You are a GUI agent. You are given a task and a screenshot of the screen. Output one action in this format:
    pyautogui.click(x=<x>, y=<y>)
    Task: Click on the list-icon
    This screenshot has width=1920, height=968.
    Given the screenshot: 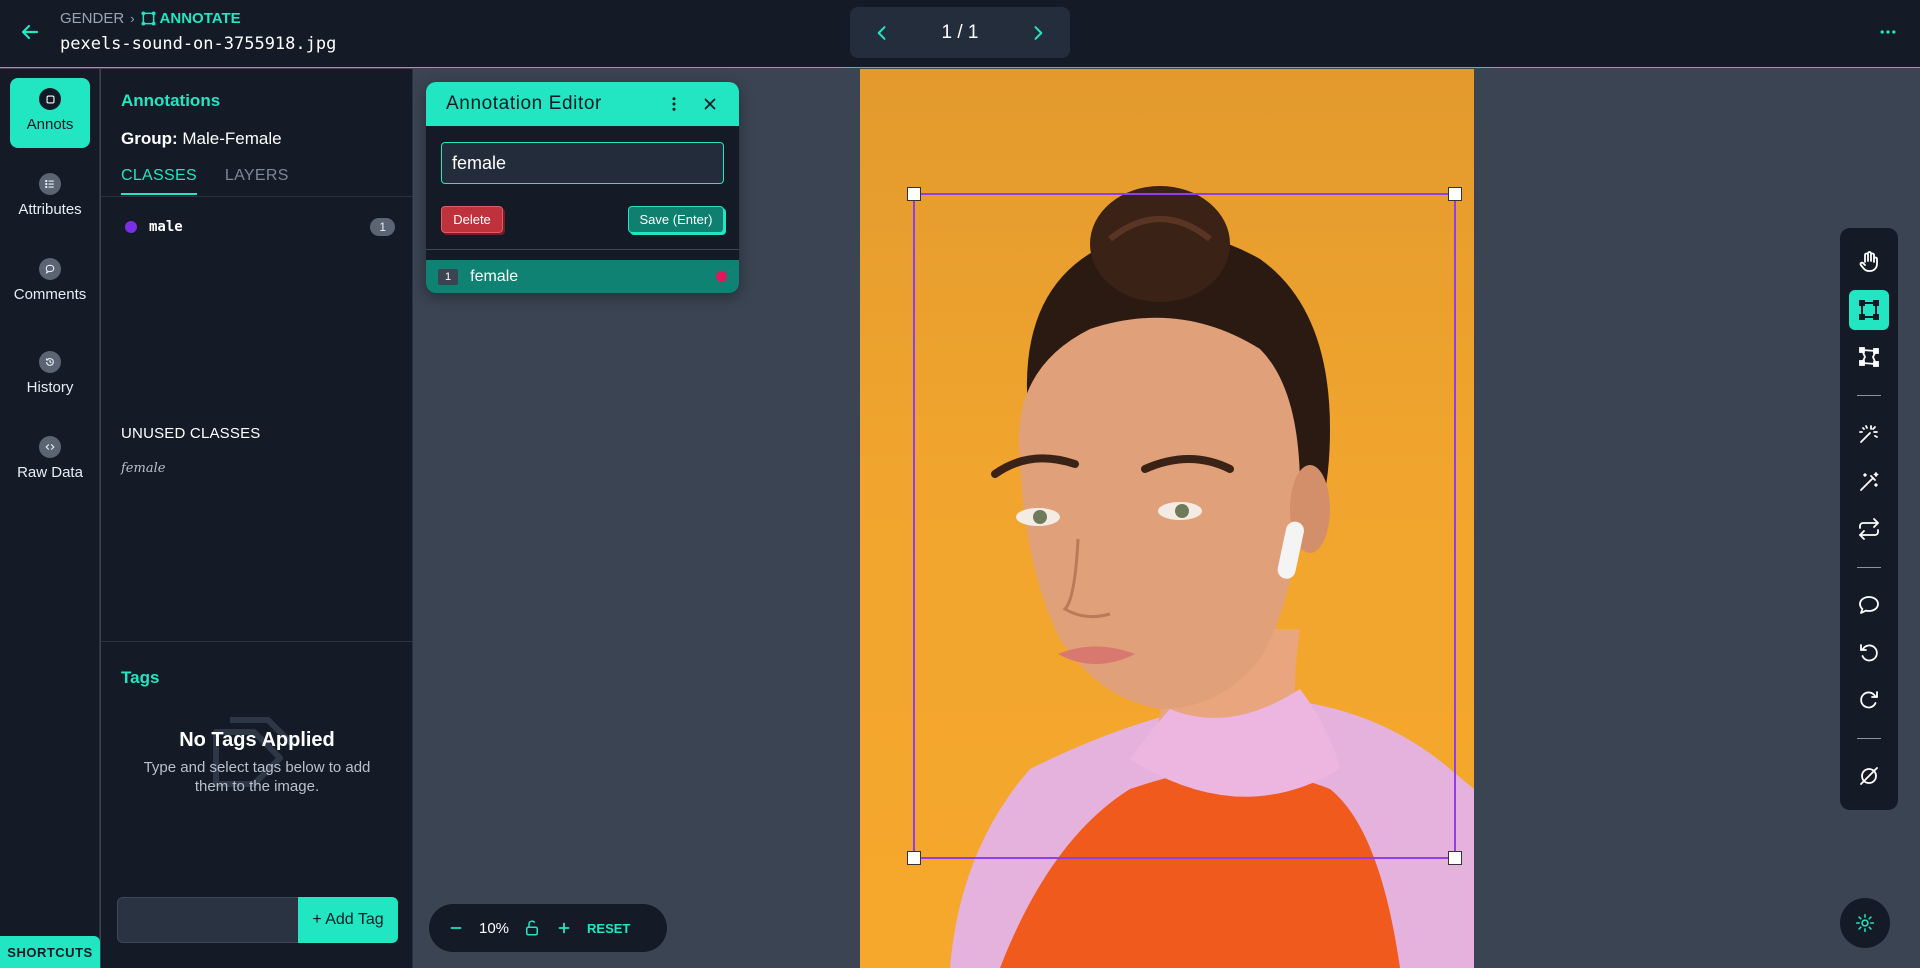 What is the action you would take?
    pyautogui.click(x=50, y=184)
    